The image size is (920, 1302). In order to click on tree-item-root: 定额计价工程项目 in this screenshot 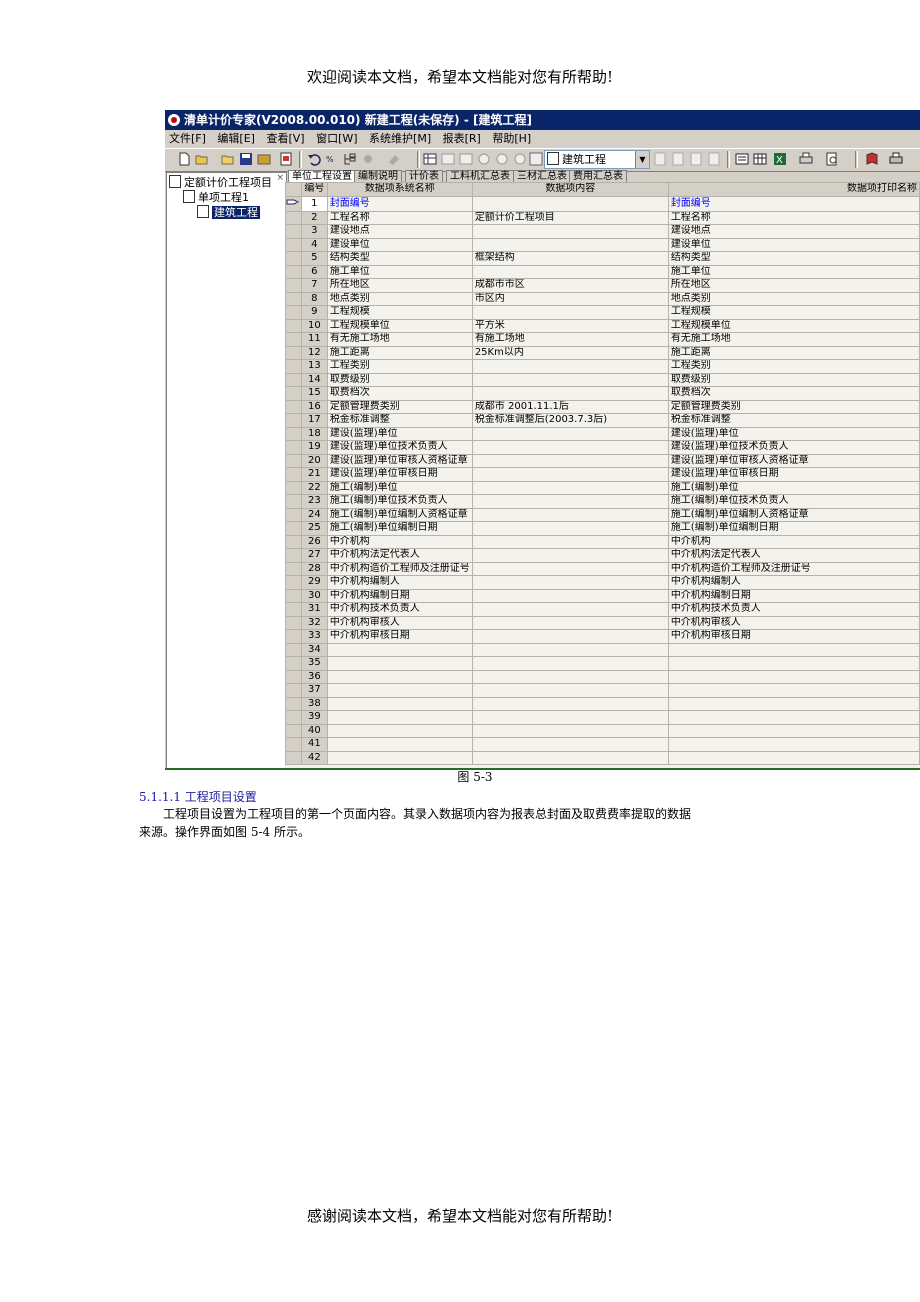, I will do `click(220, 182)`.